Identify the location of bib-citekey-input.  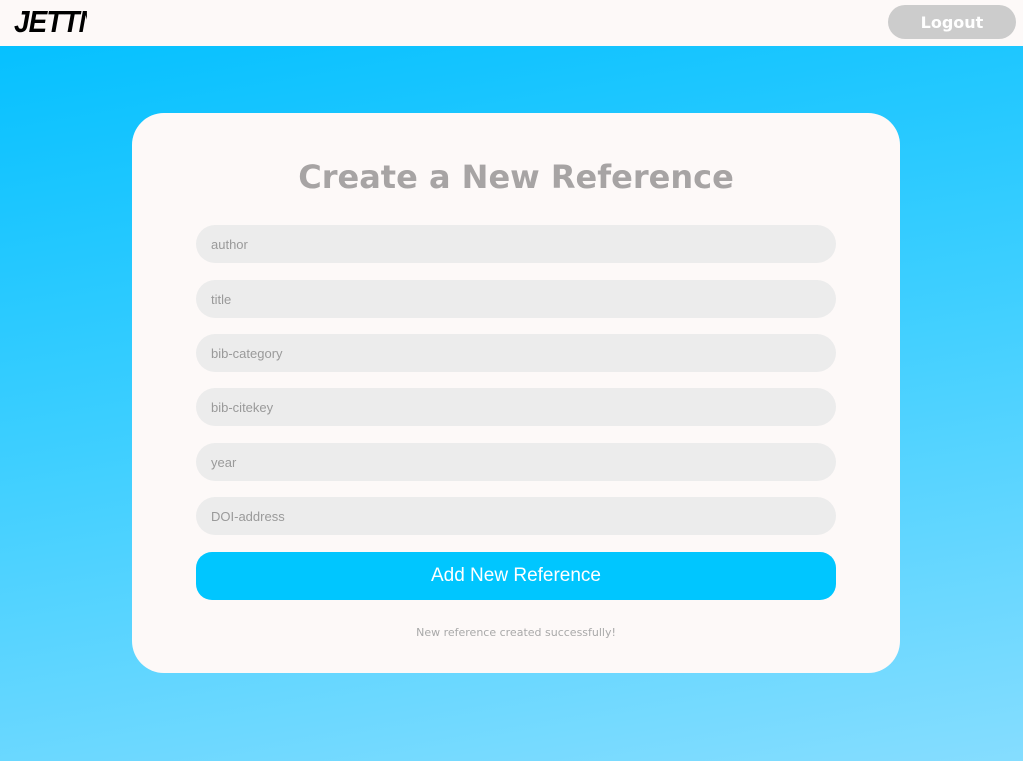
(516, 407).